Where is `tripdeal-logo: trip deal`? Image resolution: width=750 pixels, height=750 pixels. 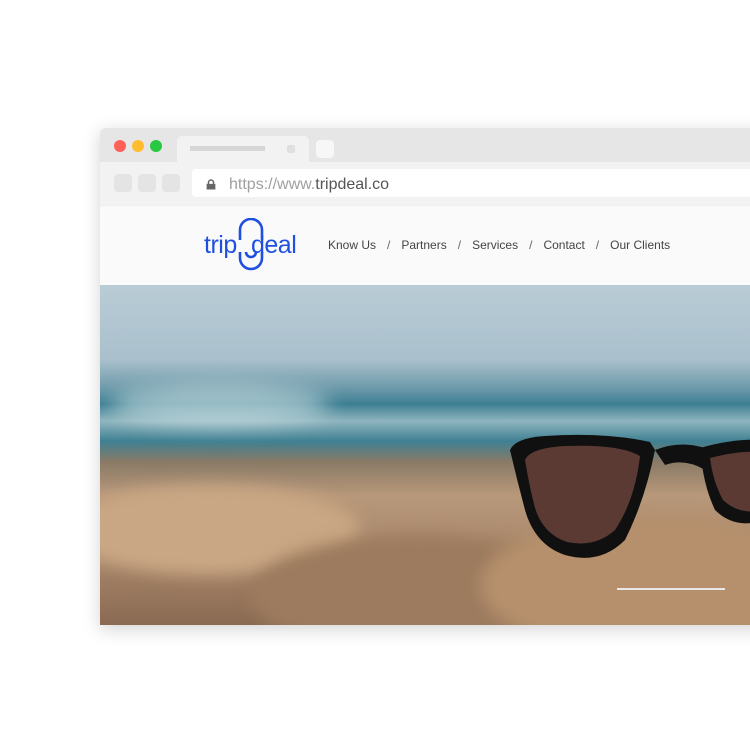
tripdeal-logo: trip deal is located at coordinates (254, 245).